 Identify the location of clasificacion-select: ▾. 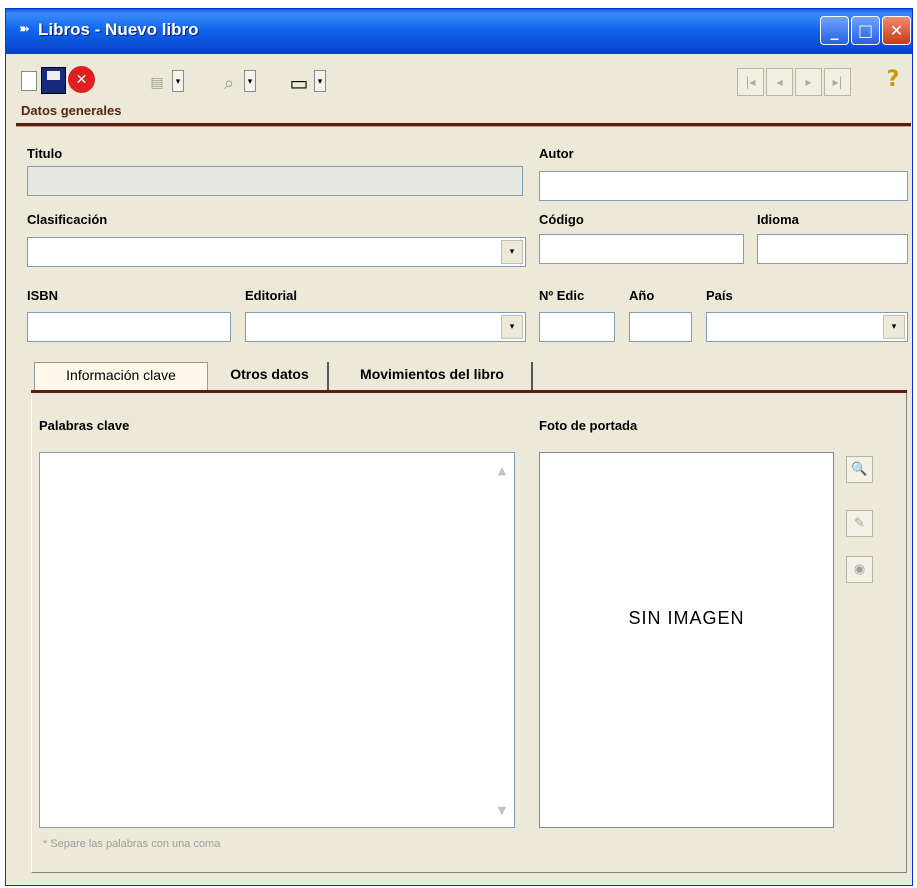
(276, 252).